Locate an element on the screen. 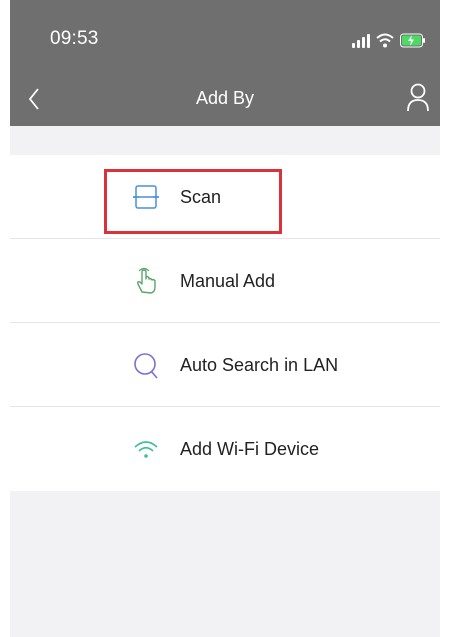 The width and height of the screenshot is (452, 637). option-label: Add Wi-Fi Device is located at coordinates (250, 449).